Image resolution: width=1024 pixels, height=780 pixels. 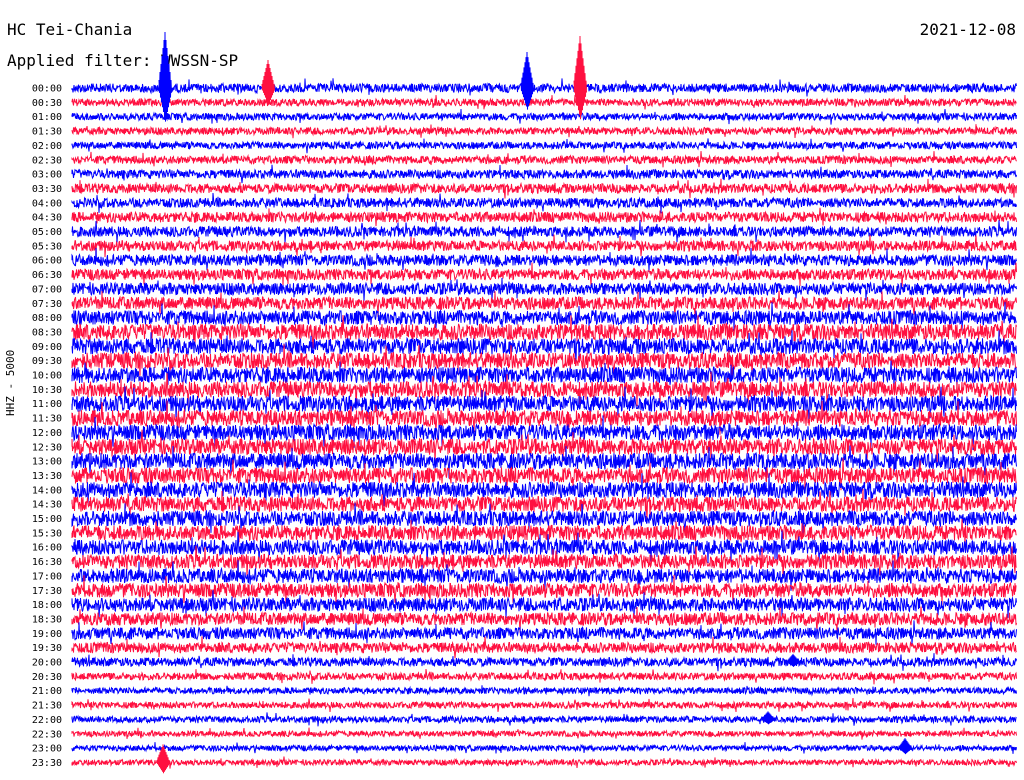 What do you see at coordinates (47, 749) in the screenshot?
I see `time-label: 23:00` at bounding box center [47, 749].